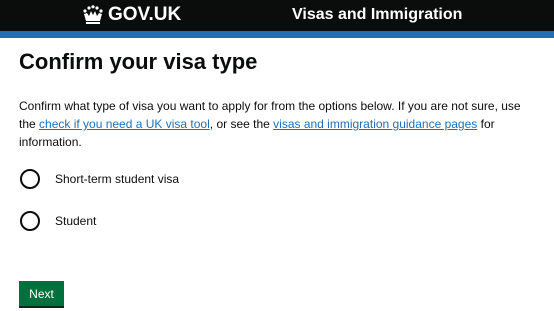 The width and height of the screenshot is (554, 311). Describe the element at coordinates (76, 221) in the screenshot. I see `radio-label: Student` at that location.